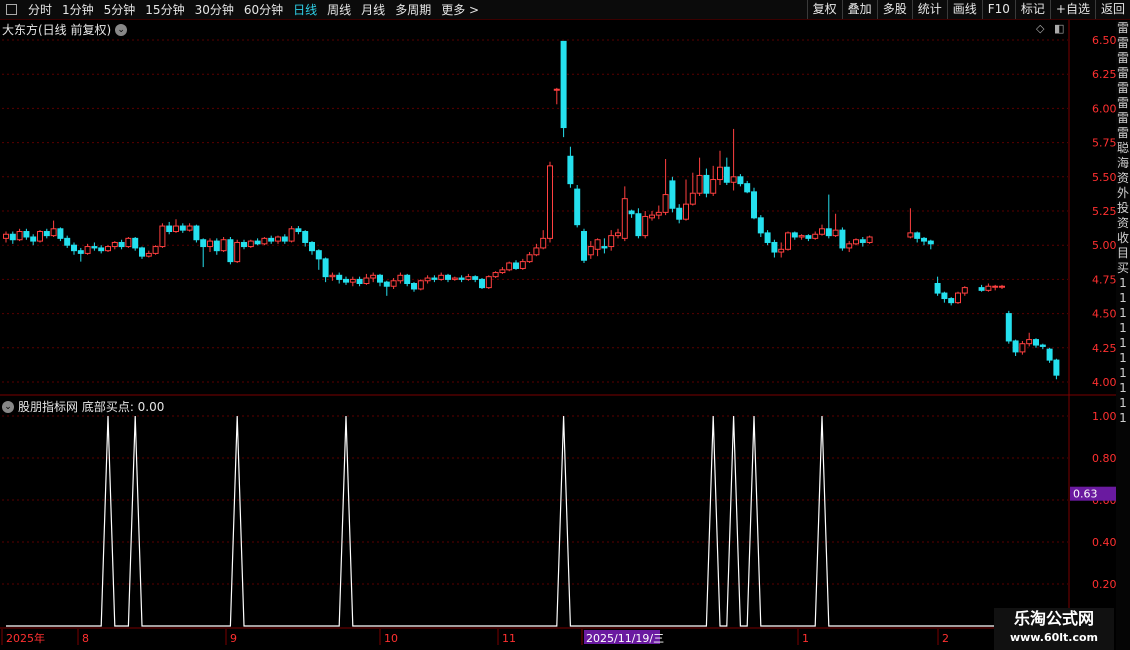  I want to click on indicator-y-tick-label: 0.80, so click(1104, 458).